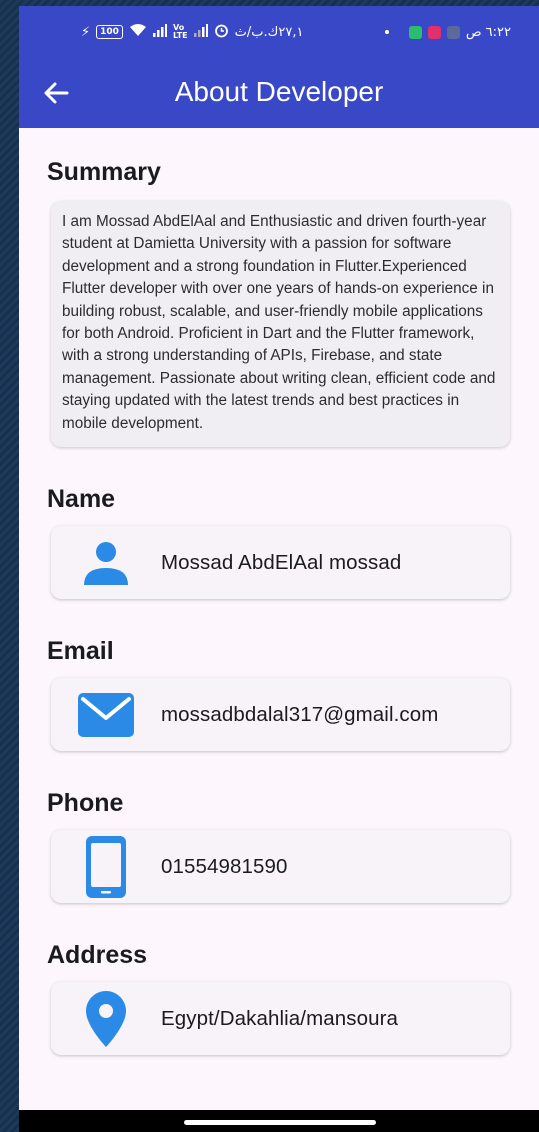 This screenshot has width=539, height=1132. What do you see at coordinates (86, 32) in the screenshot?
I see `charging-icon: ⚡` at bounding box center [86, 32].